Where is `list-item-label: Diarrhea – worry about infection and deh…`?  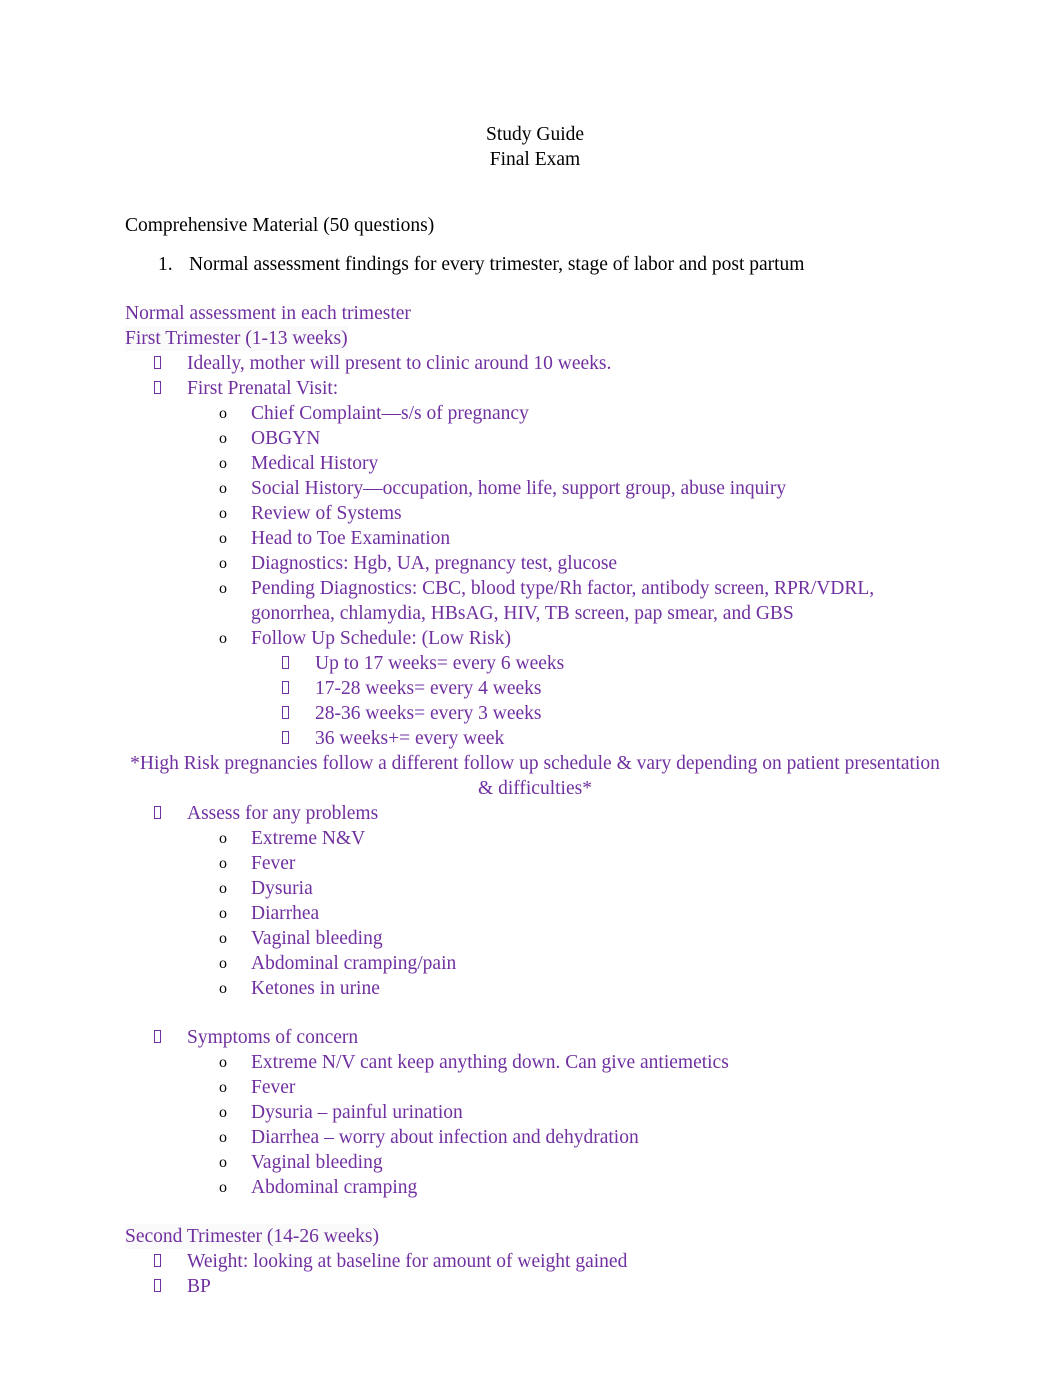
list-item-label: Diarrhea – worry about infection and deh… is located at coordinates (445, 1137).